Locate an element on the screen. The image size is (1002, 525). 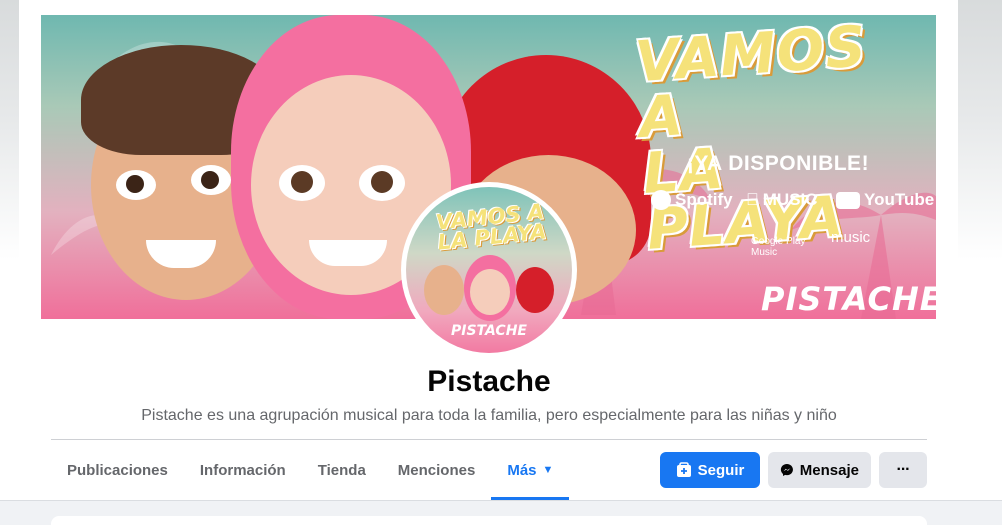
message-button: Mensaje is located at coordinates (819, 470).